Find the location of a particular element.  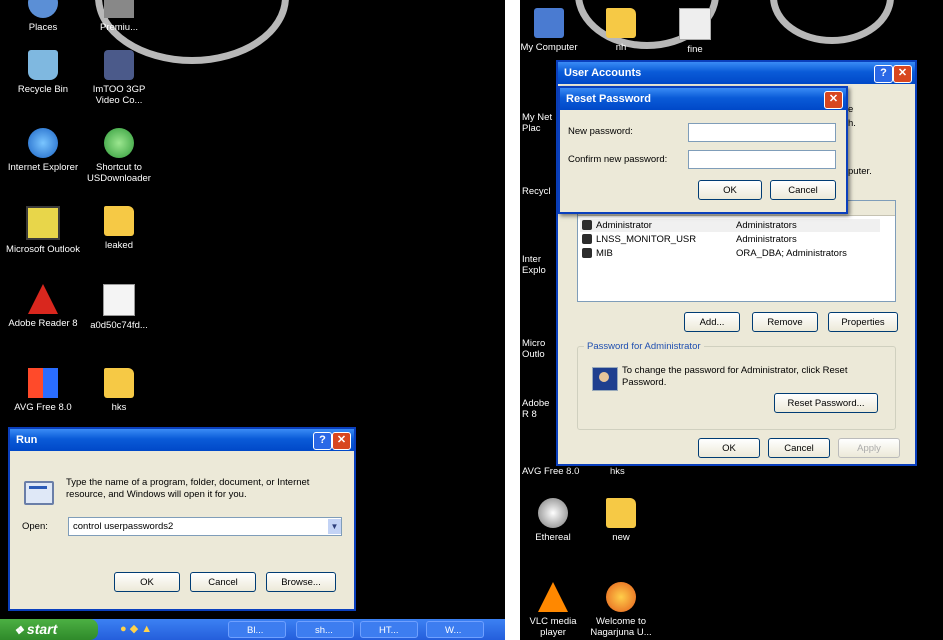

user-accounts-title: User Accounts is located at coordinates (603, 73).